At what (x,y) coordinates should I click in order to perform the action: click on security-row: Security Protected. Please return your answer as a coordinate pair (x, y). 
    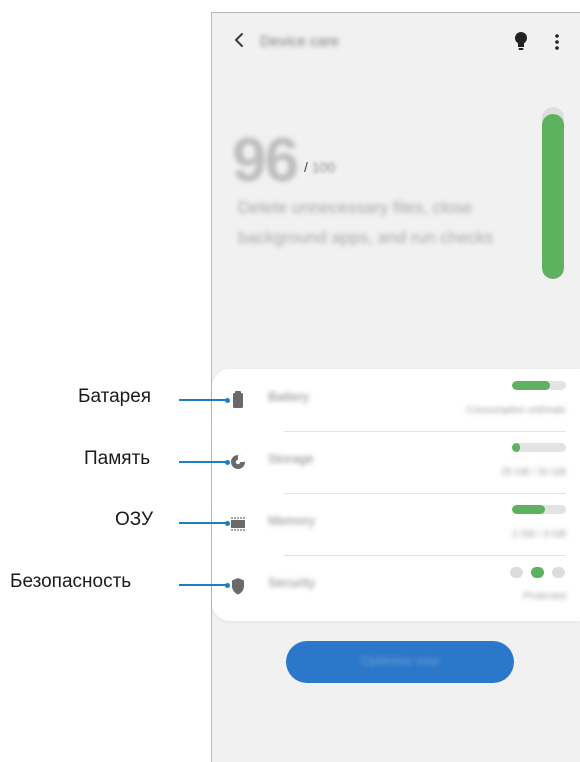
    Looking at the image, I should click on (396, 586).